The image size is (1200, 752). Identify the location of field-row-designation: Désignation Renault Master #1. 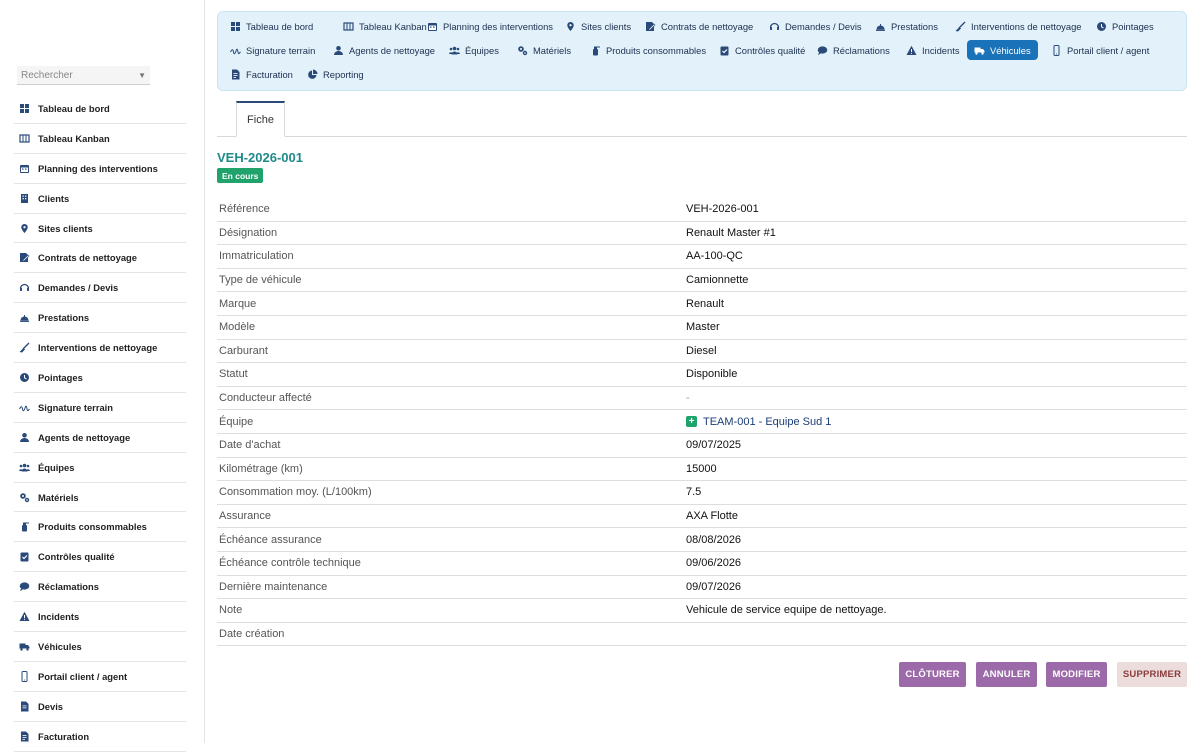
(702, 234).